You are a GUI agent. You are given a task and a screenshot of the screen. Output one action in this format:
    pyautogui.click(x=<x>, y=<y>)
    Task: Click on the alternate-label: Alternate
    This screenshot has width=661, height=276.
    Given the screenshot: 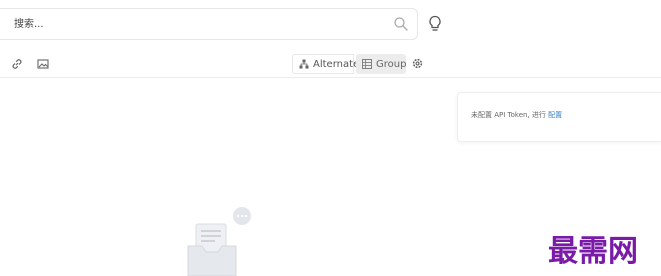 What is the action you would take?
    pyautogui.click(x=336, y=64)
    